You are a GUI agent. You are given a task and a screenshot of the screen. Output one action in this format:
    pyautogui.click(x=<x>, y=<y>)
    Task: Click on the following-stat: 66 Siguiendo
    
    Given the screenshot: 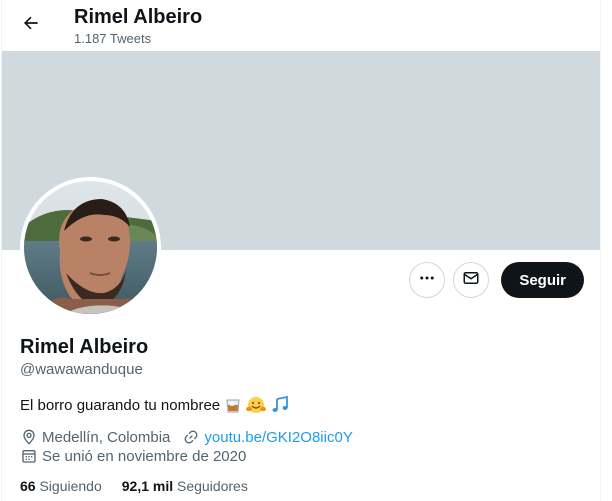 What is the action you would take?
    pyautogui.click(x=61, y=486)
    